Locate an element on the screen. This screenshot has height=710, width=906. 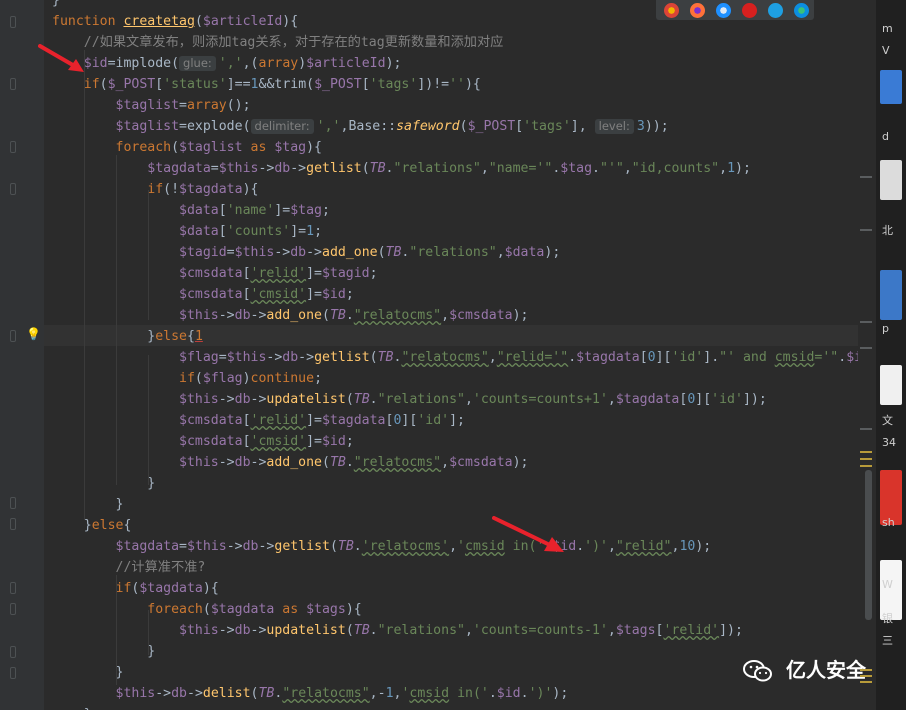
code-line: $cmsdata['relid']=$tagid; is located at coordinates (215, 273).